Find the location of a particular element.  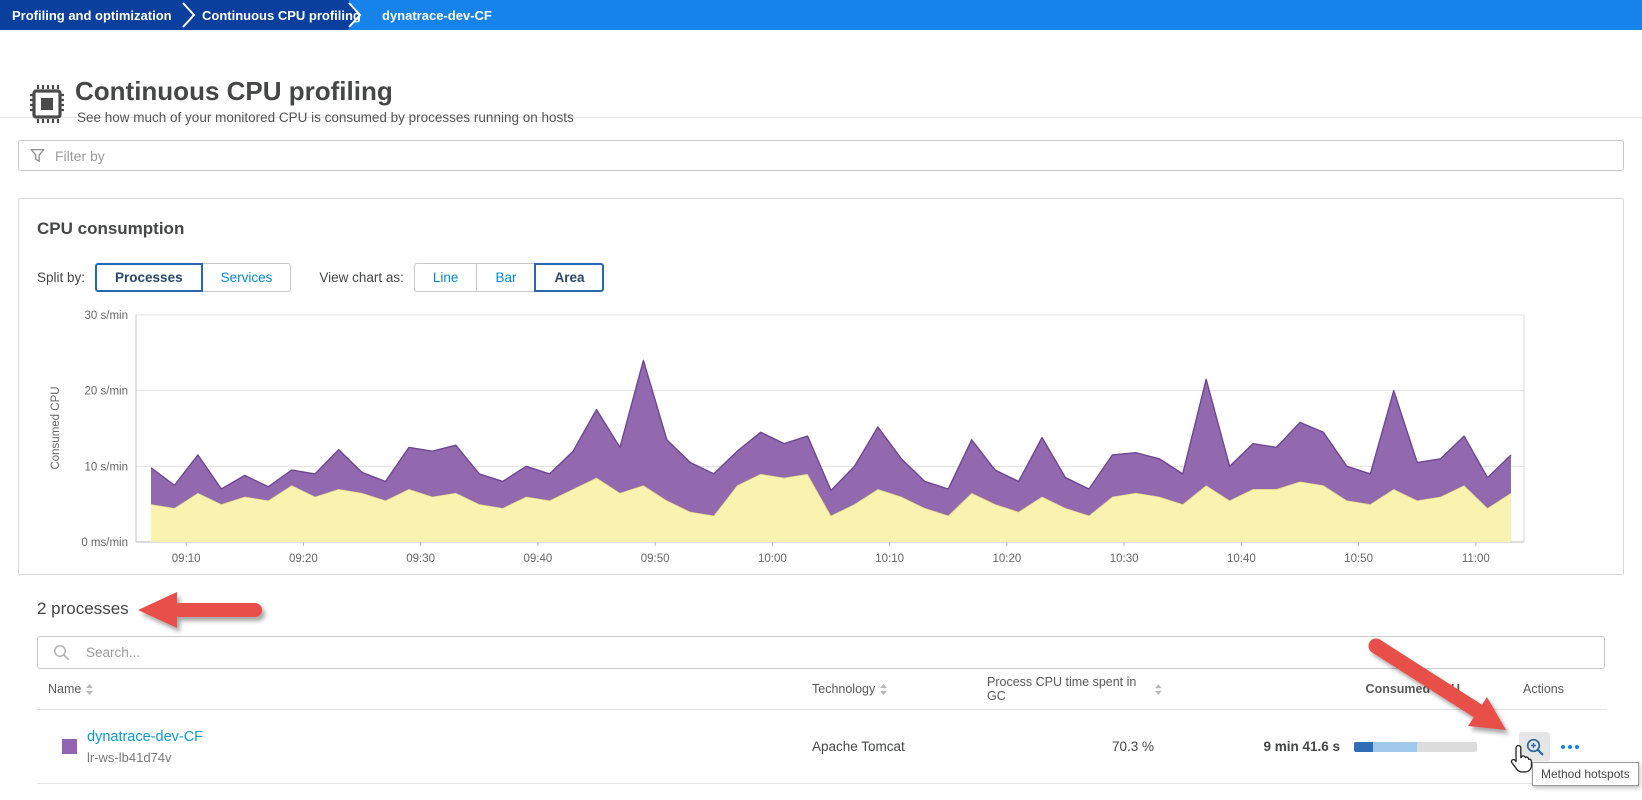

consumed-cpu-value: 9 min 41.6 s is located at coordinates (1301, 746).